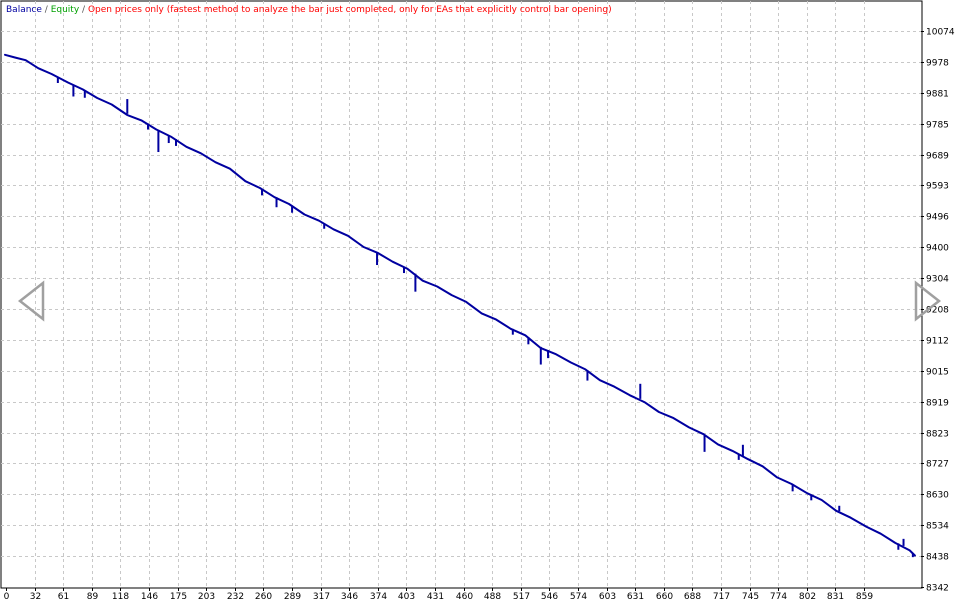  I want to click on y-tick-label: 8919, so click(937, 404).